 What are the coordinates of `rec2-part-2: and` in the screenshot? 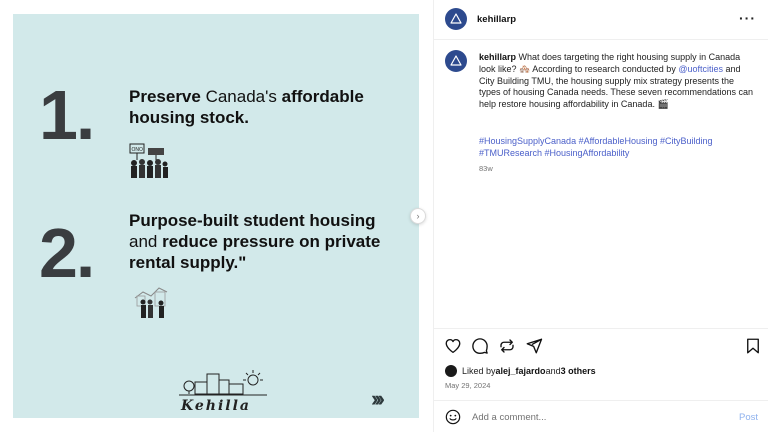 It's located at (146, 241).